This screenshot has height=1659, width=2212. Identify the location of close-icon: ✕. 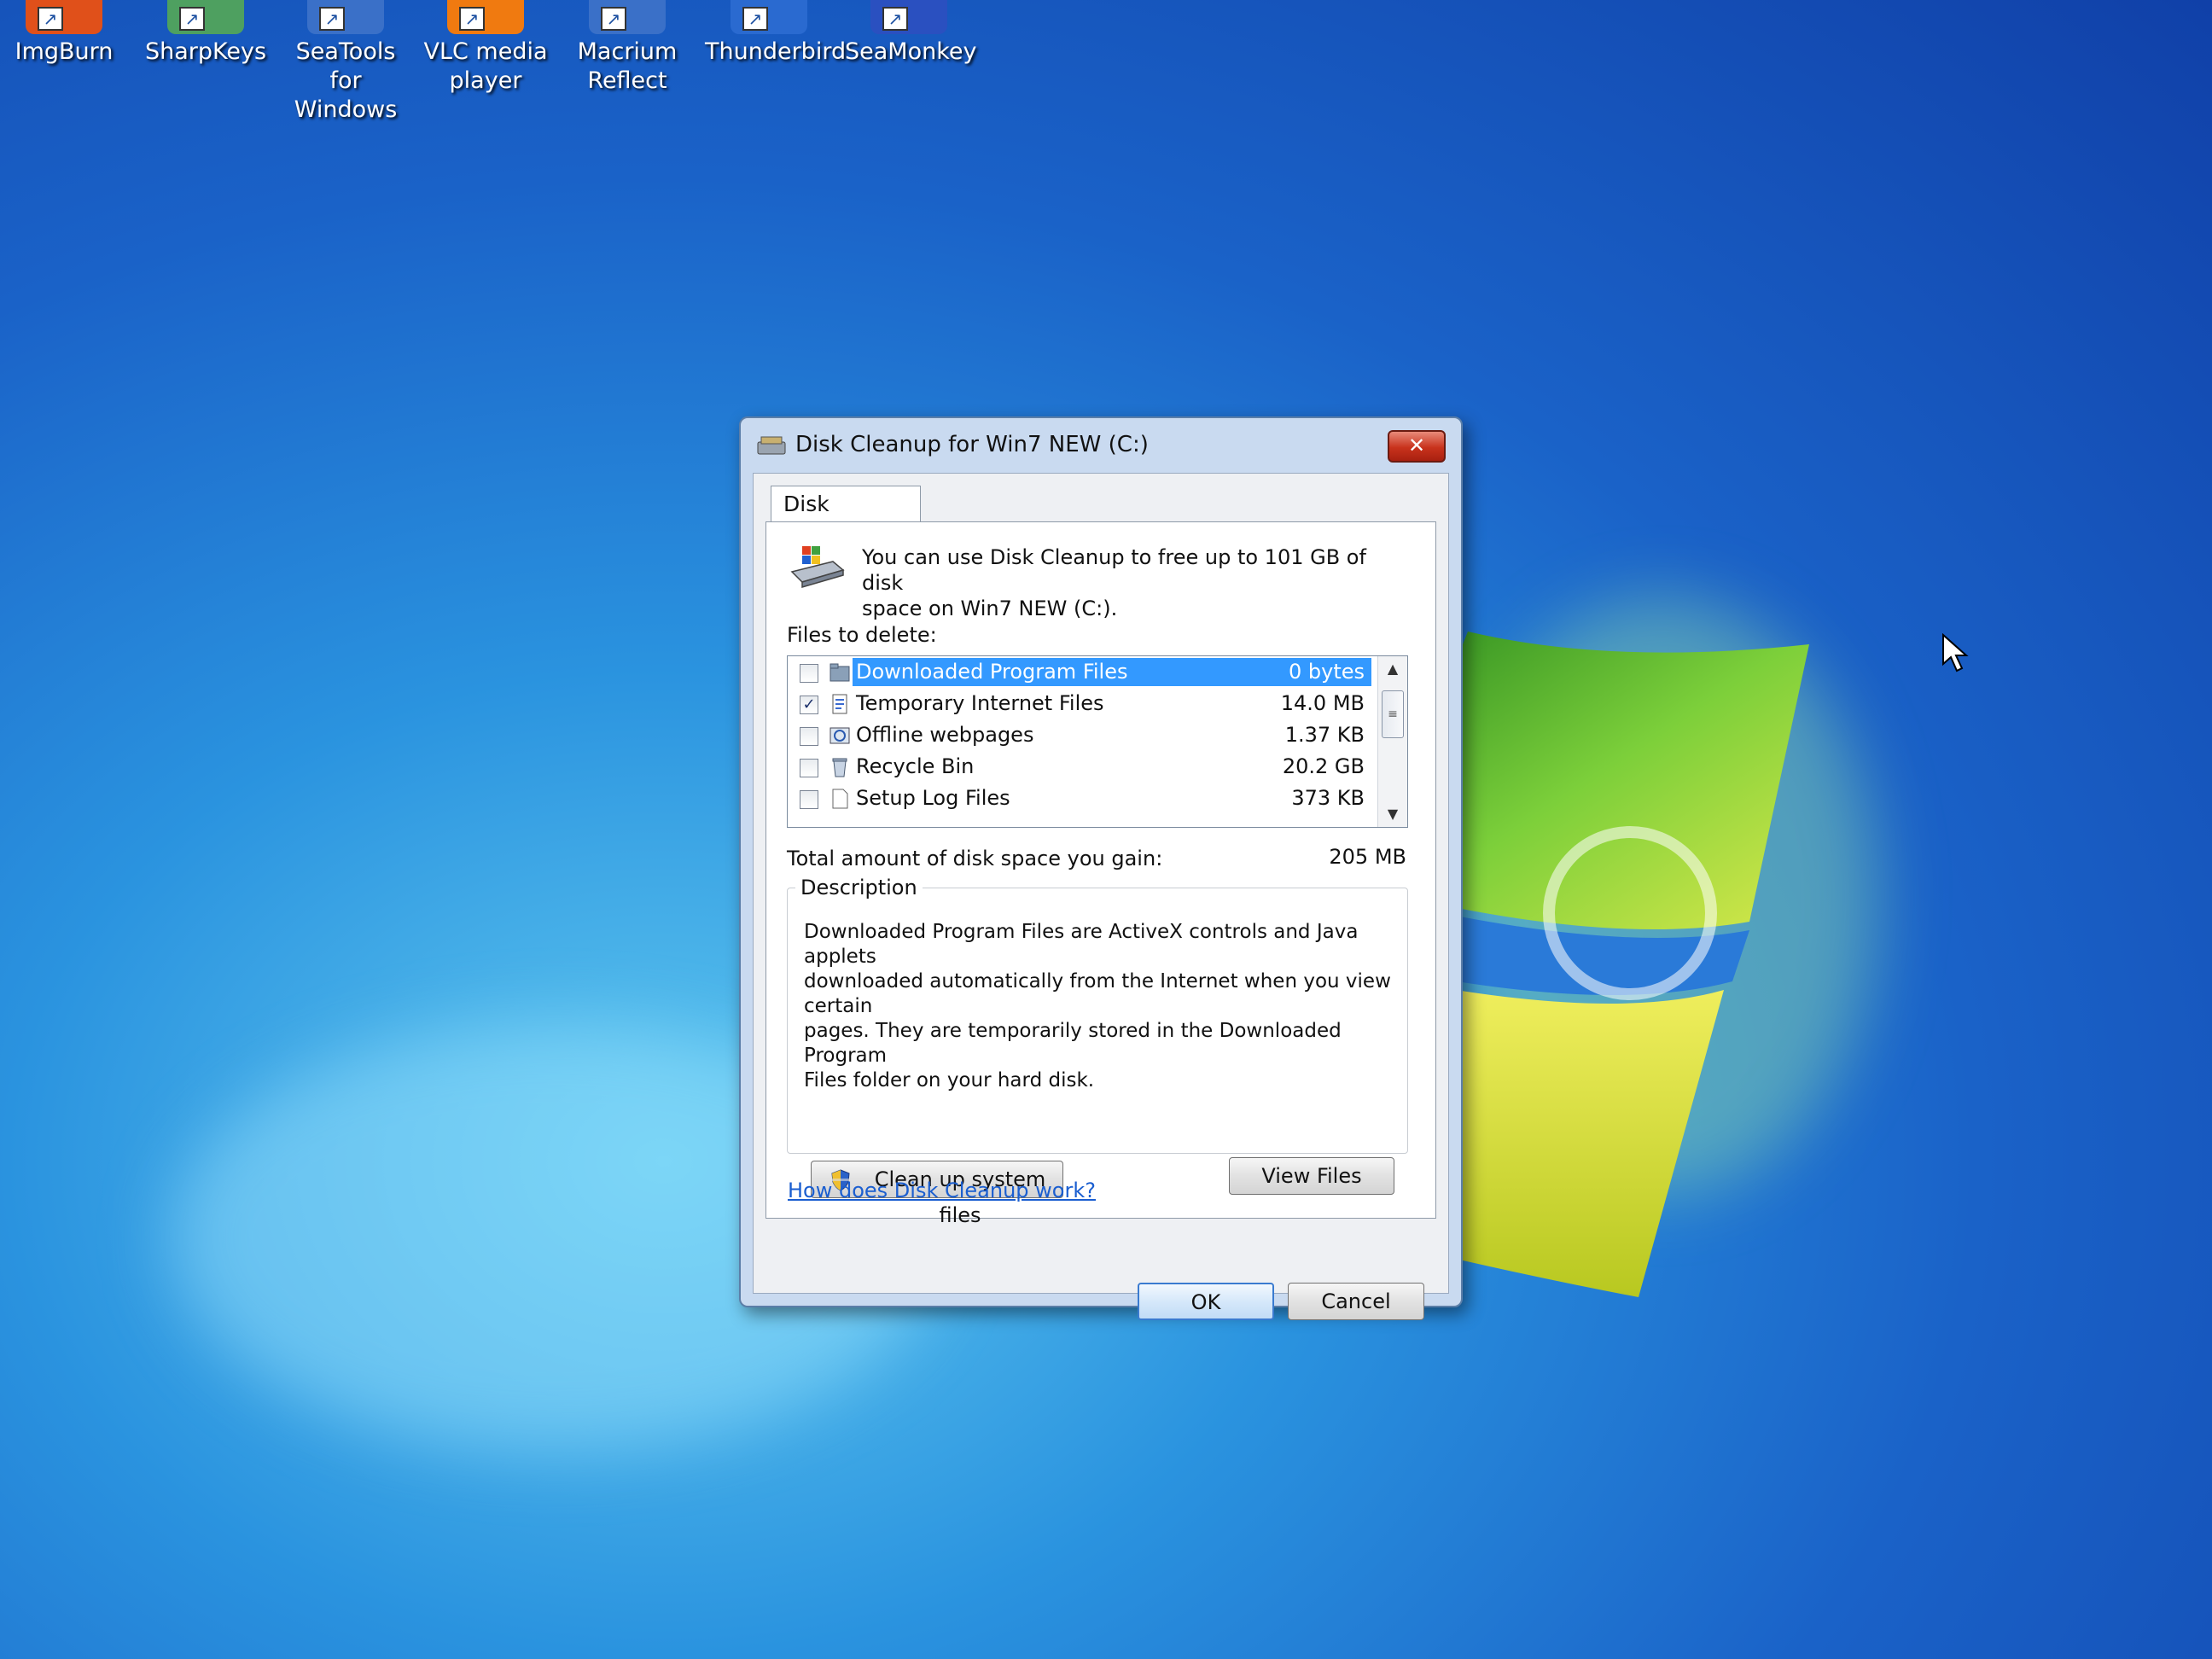
(1416, 445).